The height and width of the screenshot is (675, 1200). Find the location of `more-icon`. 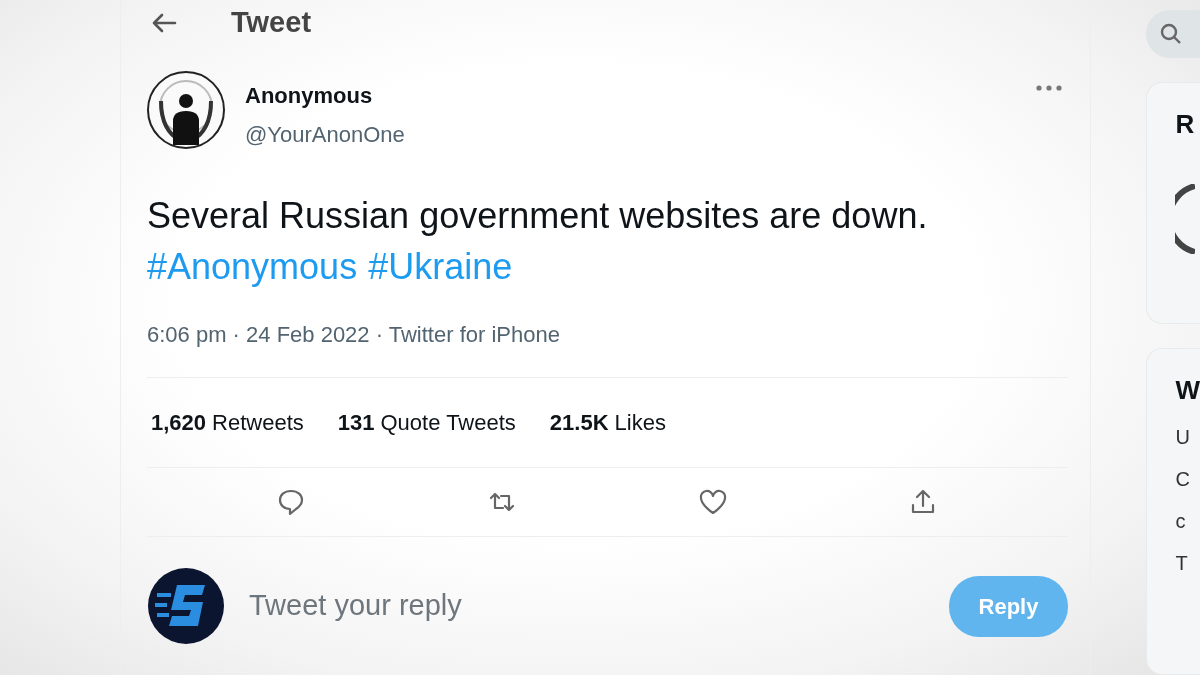

more-icon is located at coordinates (1049, 88).